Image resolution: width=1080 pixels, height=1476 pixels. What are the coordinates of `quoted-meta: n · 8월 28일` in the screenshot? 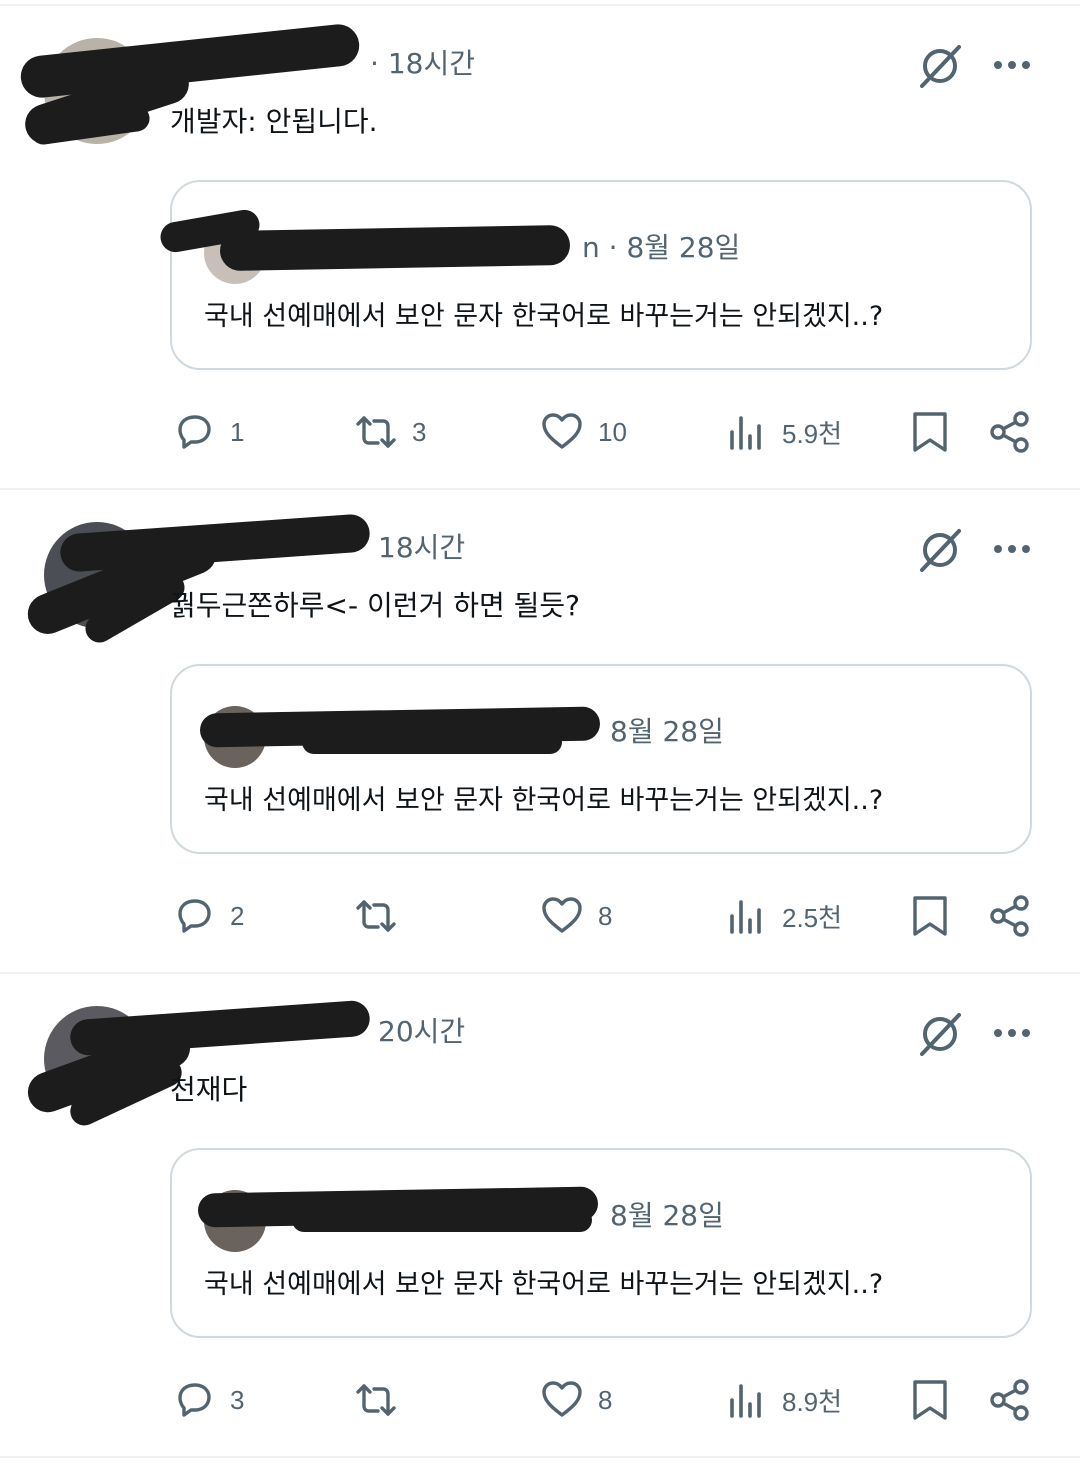 It's located at (661, 247).